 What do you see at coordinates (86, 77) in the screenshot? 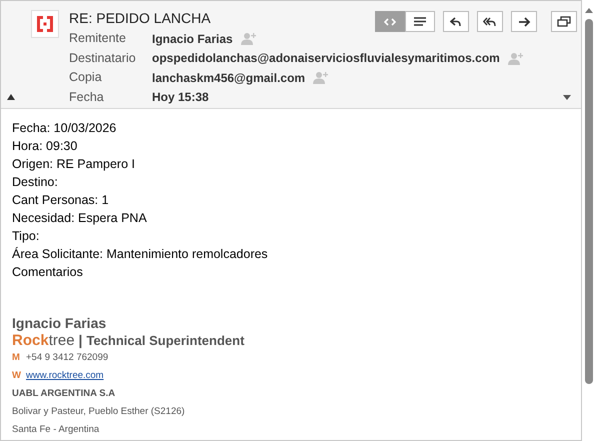
I see `field-label: Copia` at bounding box center [86, 77].